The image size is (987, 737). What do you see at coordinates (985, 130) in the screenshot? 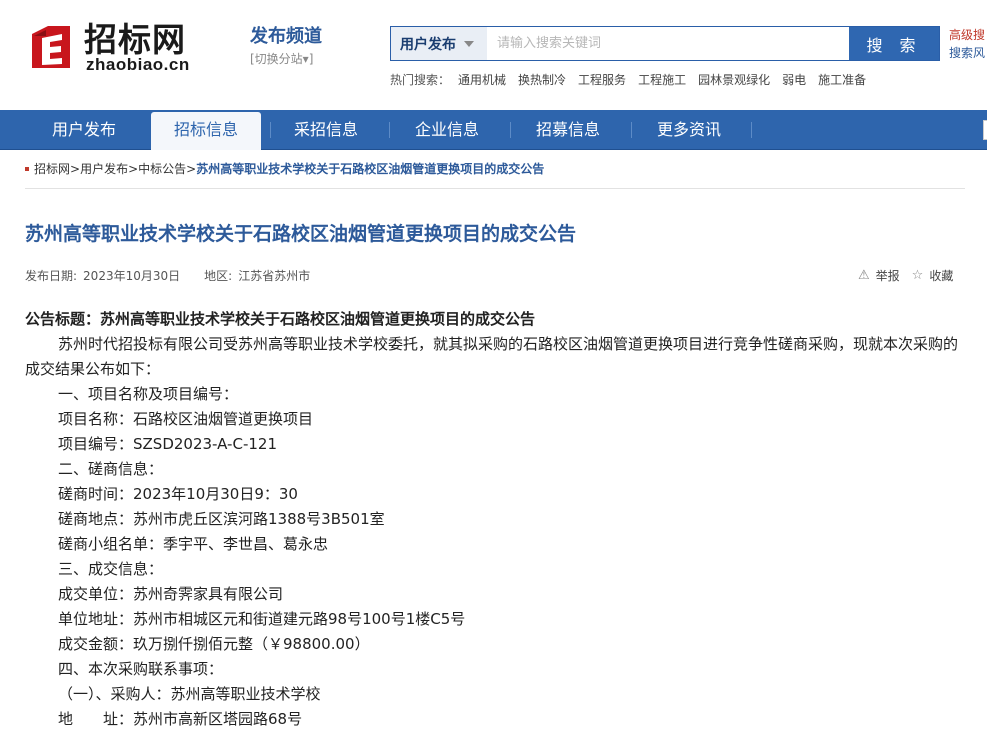
I see `nav-side-widget` at bounding box center [985, 130].